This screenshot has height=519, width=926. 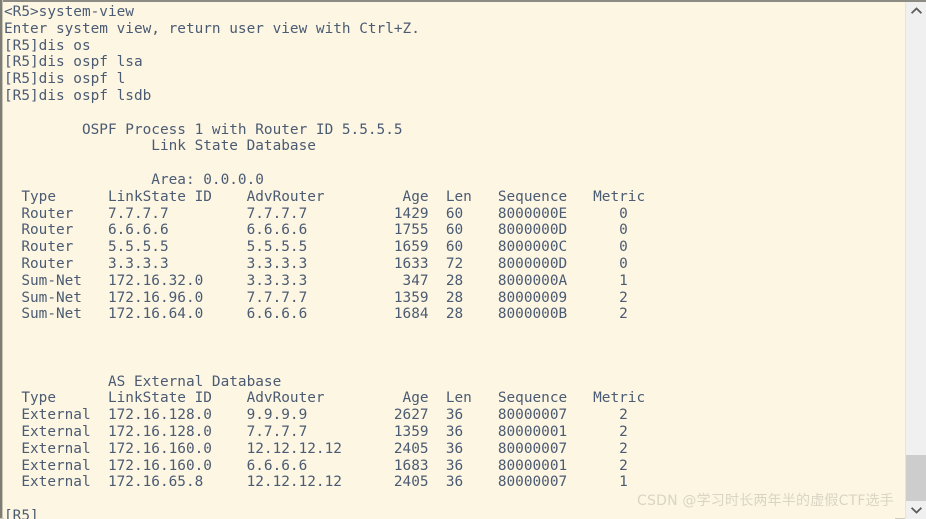 What do you see at coordinates (78, 95) in the screenshot?
I see `terminal-line: [R5]dis ospf lsdb` at bounding box center [78, 95].